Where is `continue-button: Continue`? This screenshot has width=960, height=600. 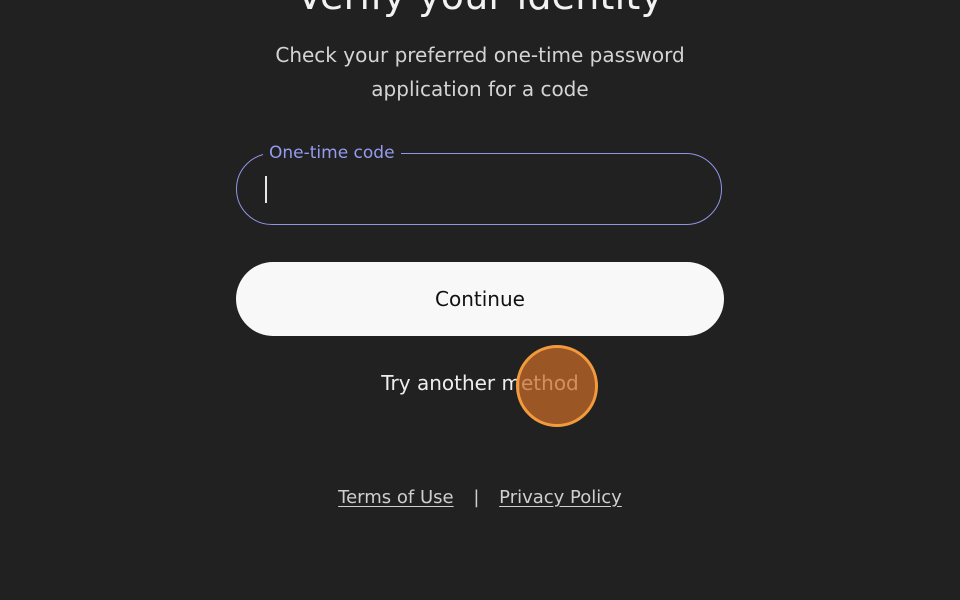 continue-button: Continue is located at coordinates (480, 299).